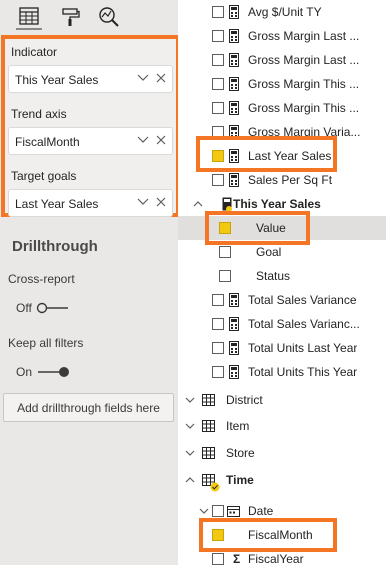  I want to click on target-goals-field: Last Year Sales, so click(90, 203).